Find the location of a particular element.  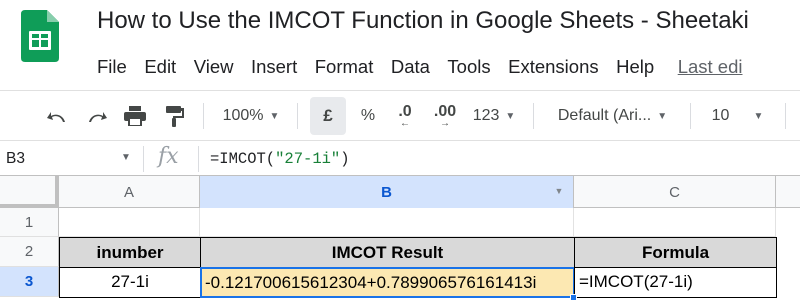

more-formats-button: 123 ▼ is located at coordinates (494, 116).